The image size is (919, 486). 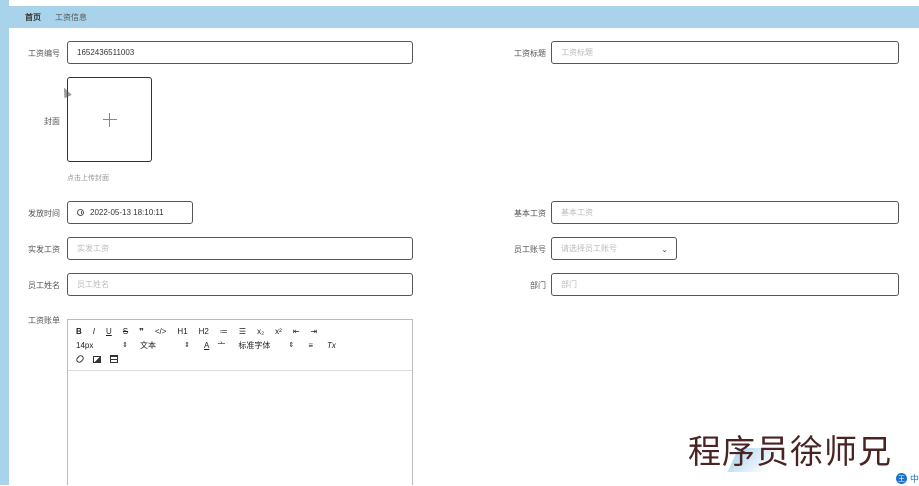 I want to click on code-block-button: </>, so click(x=161, y=331).